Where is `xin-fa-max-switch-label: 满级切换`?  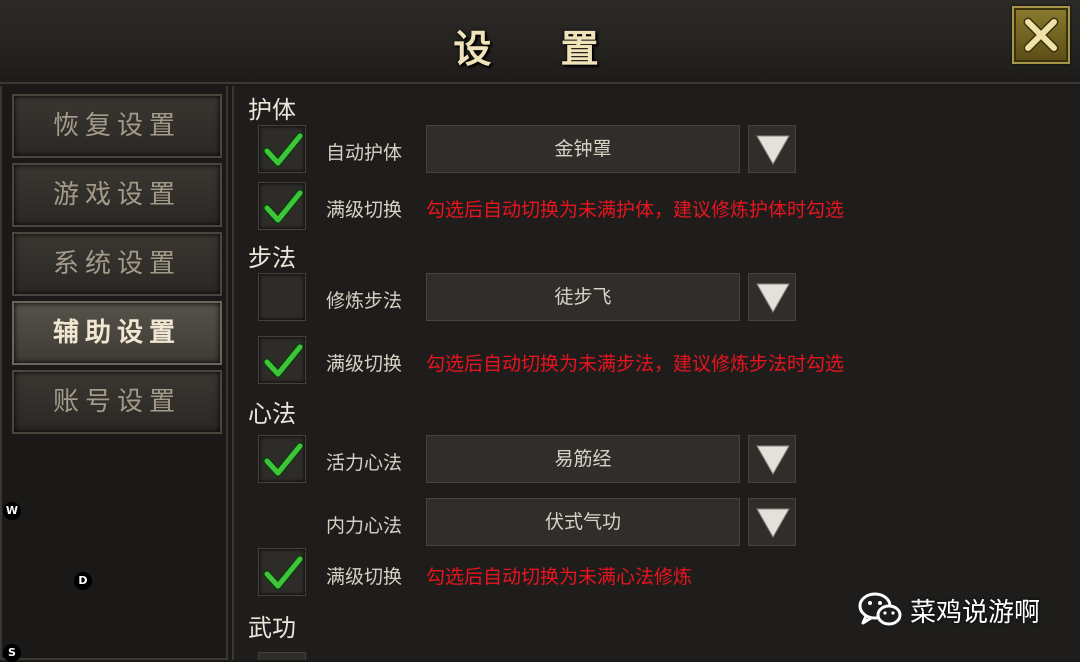 xin-fa-max-switch-label: 满级切换 is located at coordinates (364, 577).